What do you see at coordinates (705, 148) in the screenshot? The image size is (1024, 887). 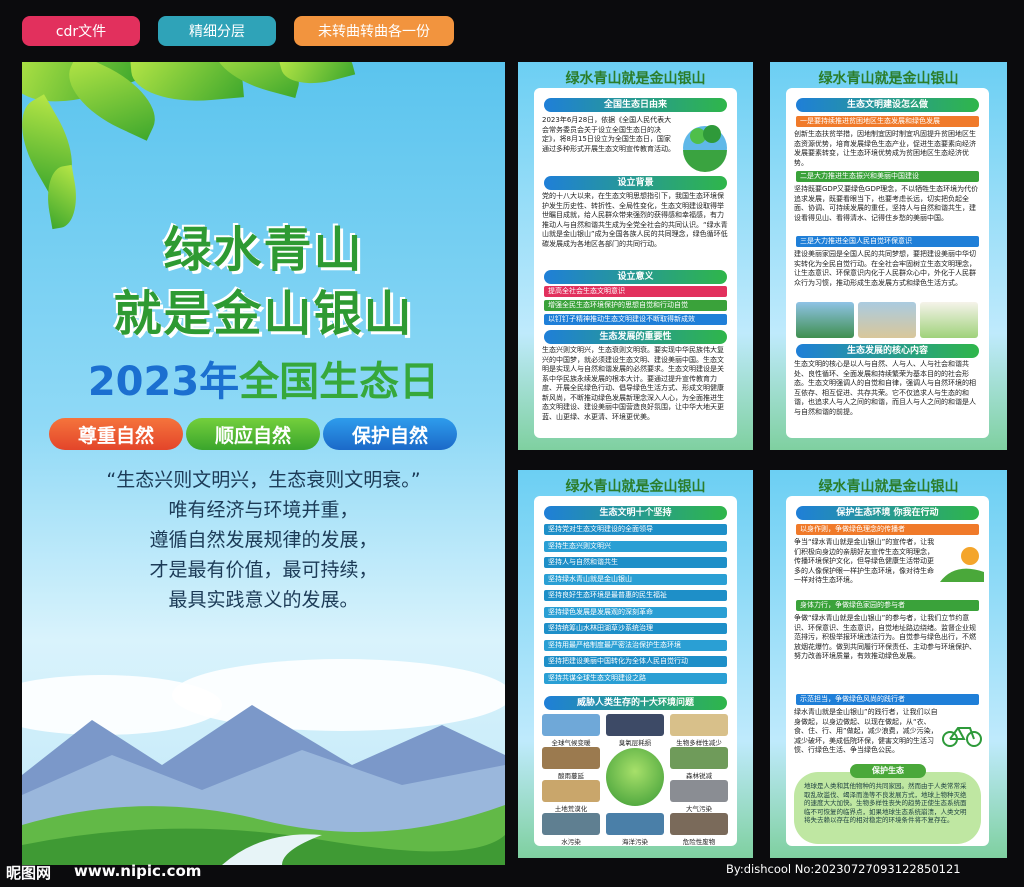 I see `earth-tree-icon` at bounding box center [705, 148].